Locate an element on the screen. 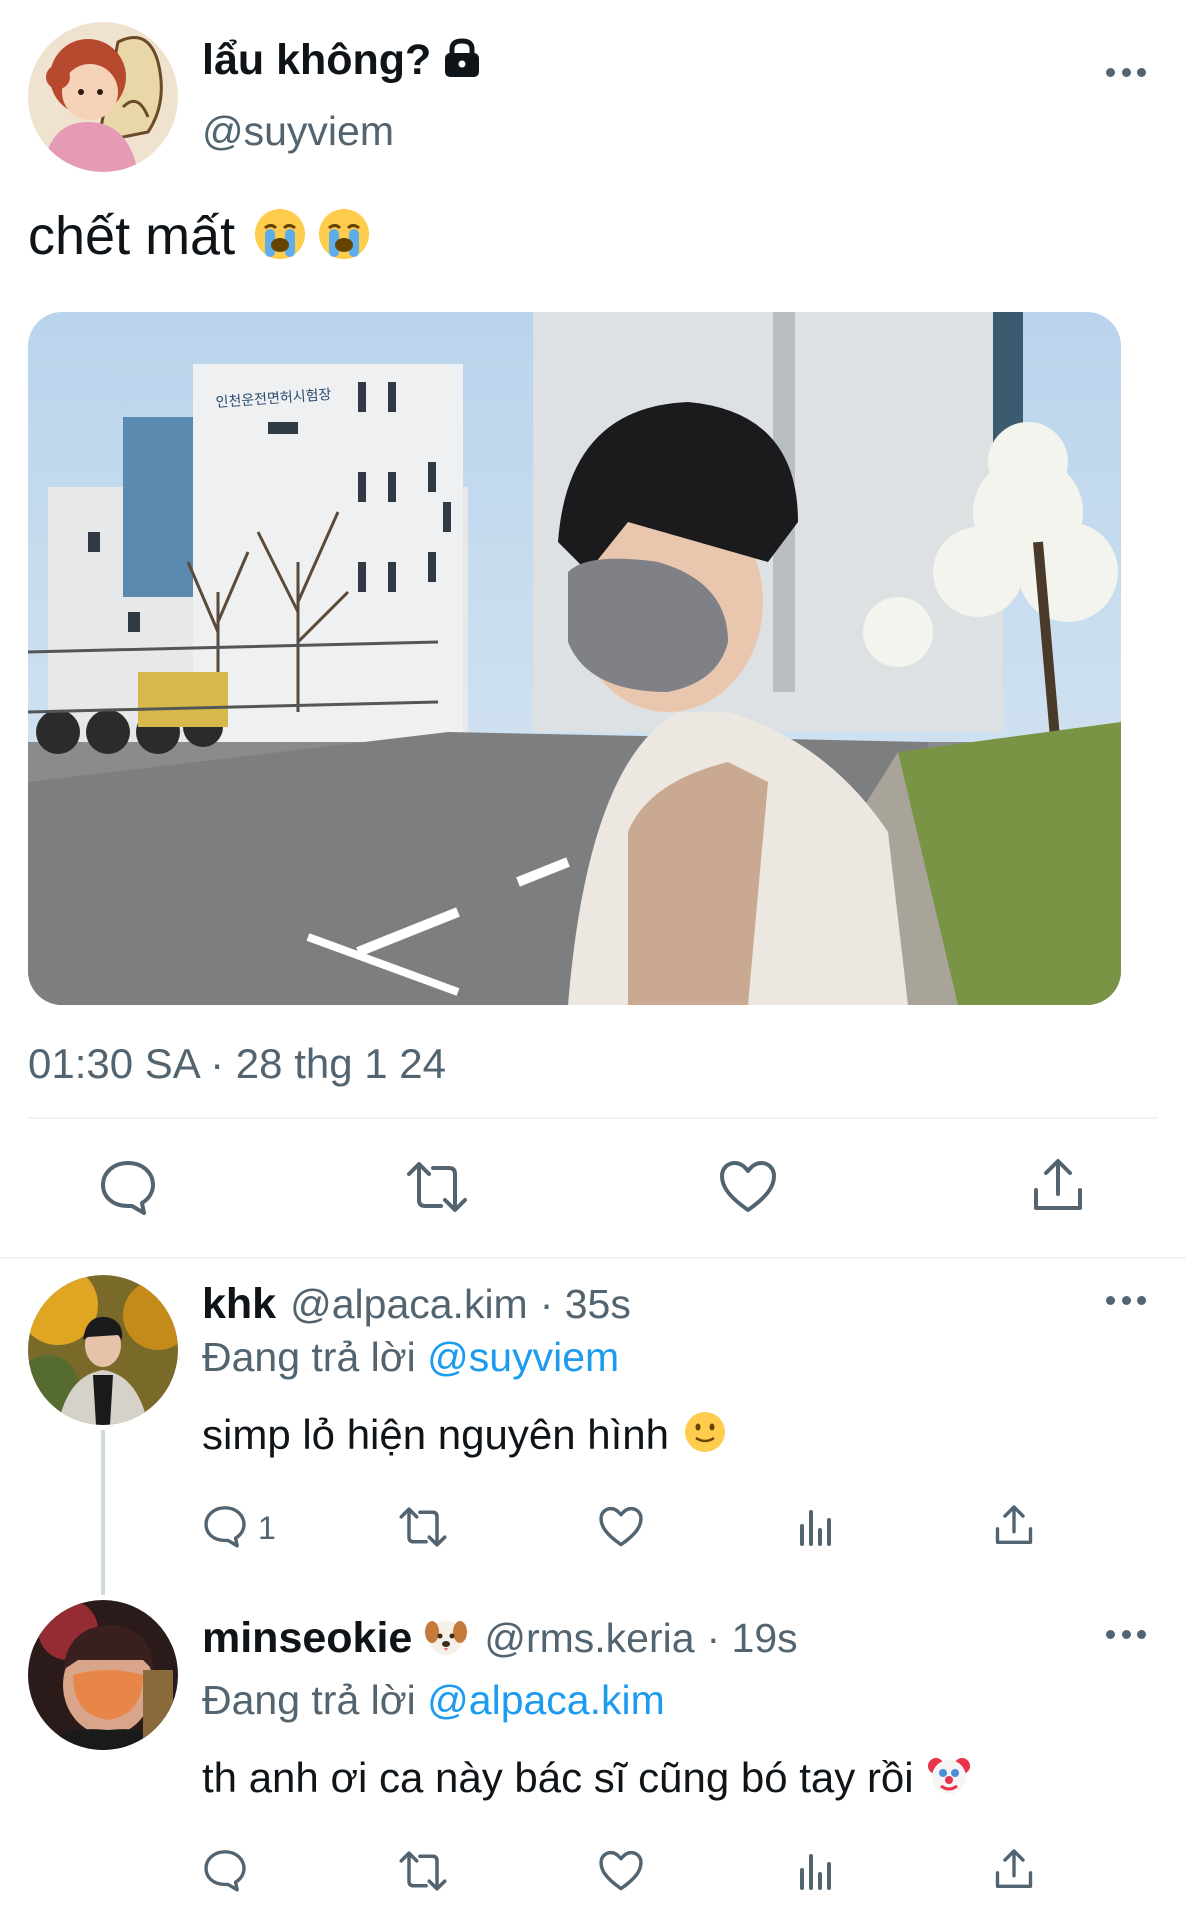 The width and height of the screenshot is (1186, 1920). tweet-text: chết mất is located at coordinates (132, 236).